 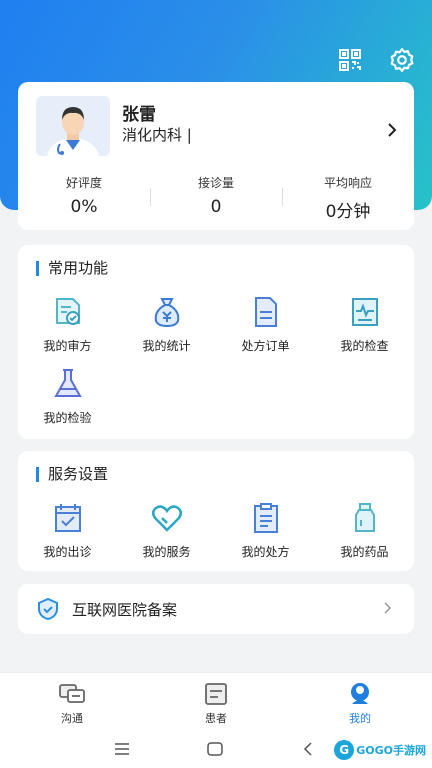 What do you see at coordinates (72, 268) in the screenshot?
I see `section-title: 常用功能` at bounding box center [72, 268].